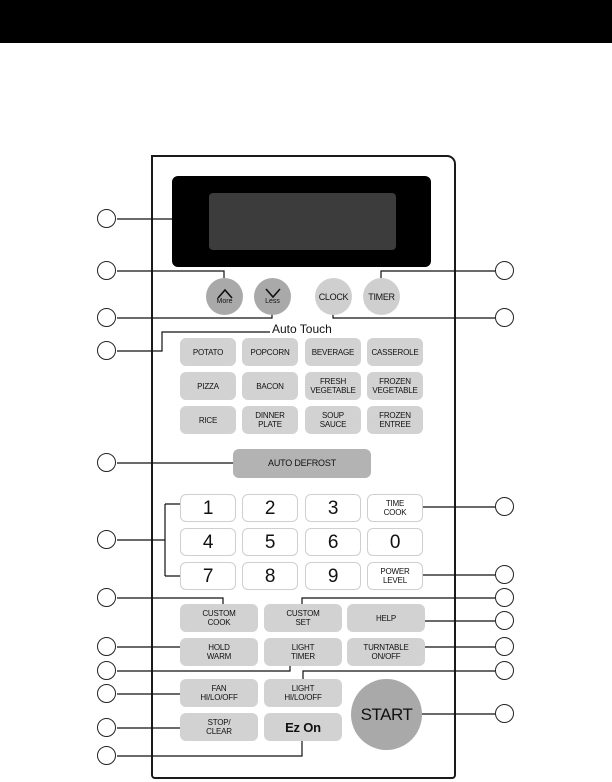  I want to click on auto-frozen-entree-button: FROZEN ENTREE, so click(395, 420).